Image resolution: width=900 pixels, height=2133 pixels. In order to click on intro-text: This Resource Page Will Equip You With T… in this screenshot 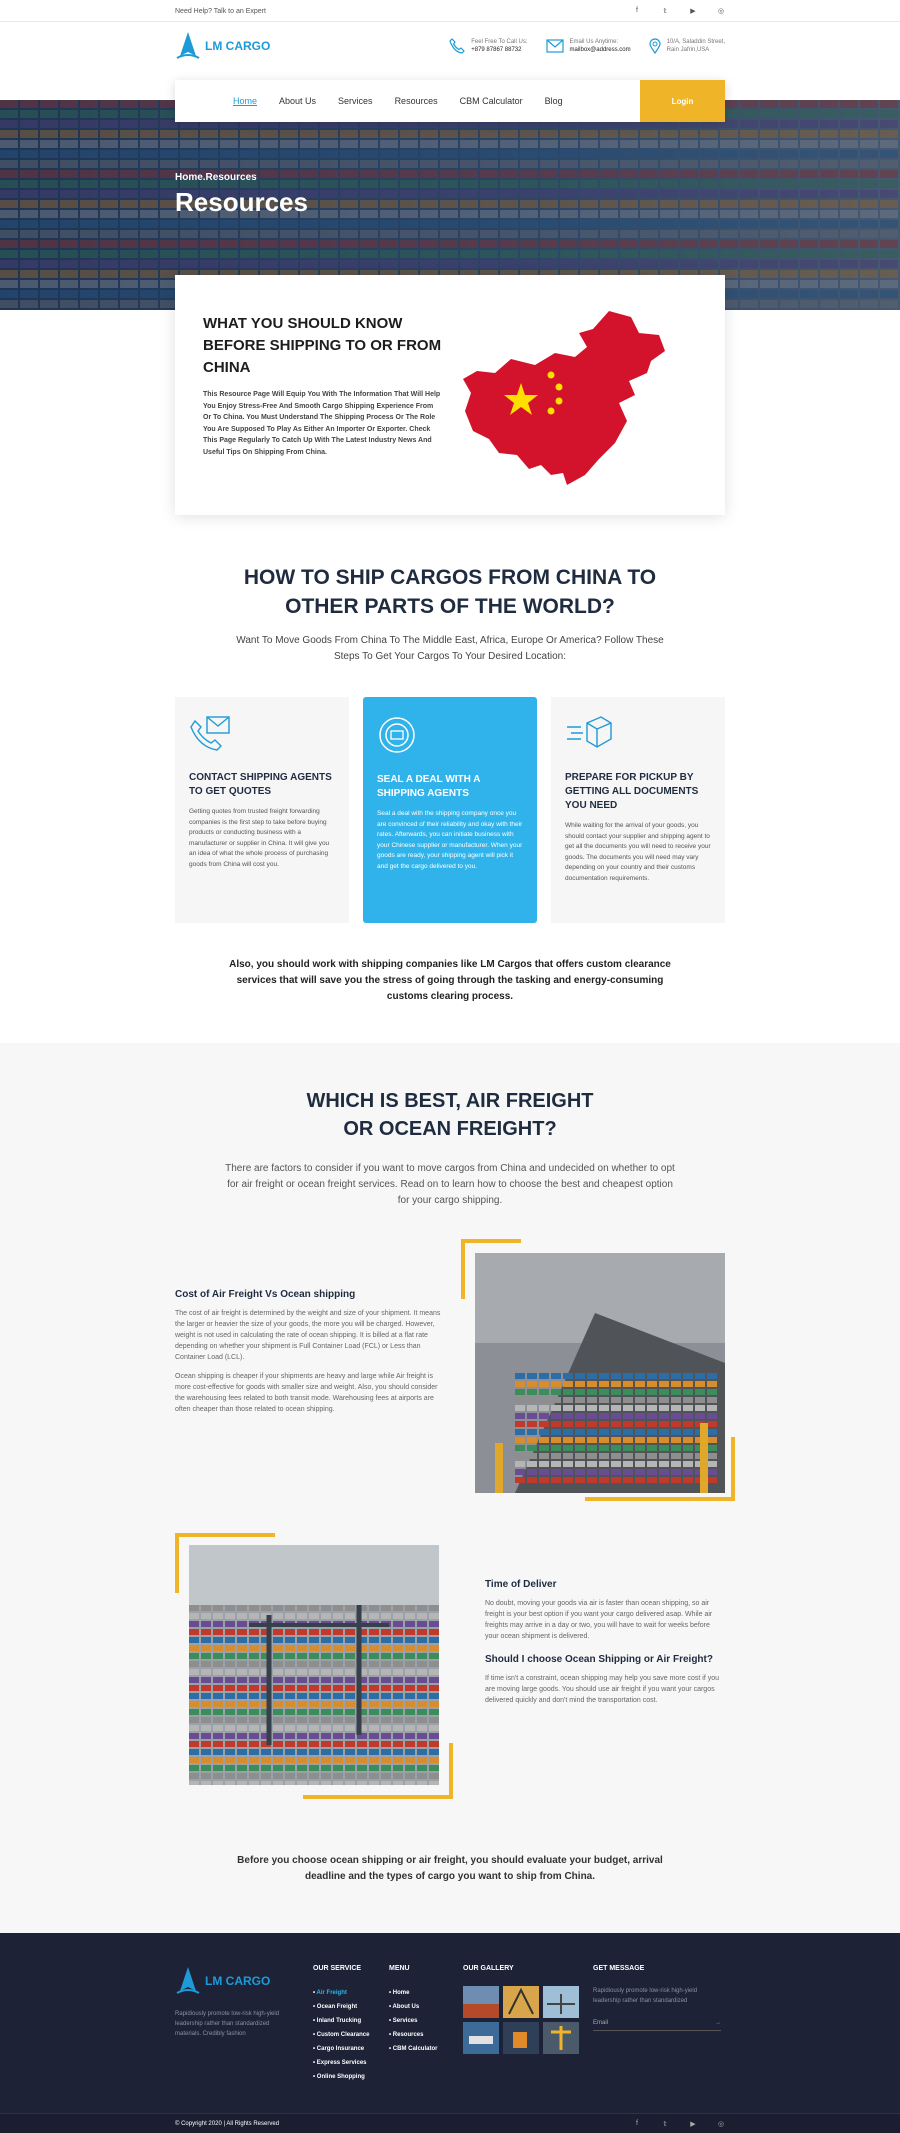, I will do `click(322, 423)`.